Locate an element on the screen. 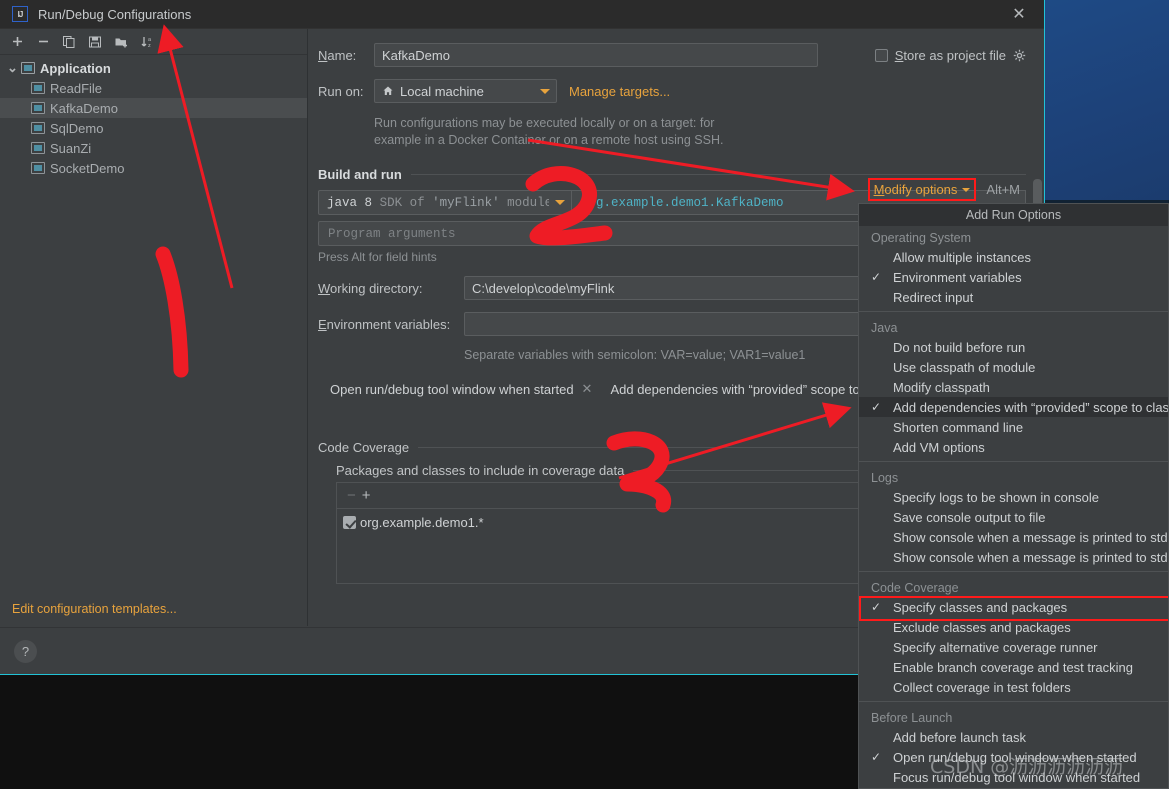  minus-icon: − is located at coordinates (351, 495).